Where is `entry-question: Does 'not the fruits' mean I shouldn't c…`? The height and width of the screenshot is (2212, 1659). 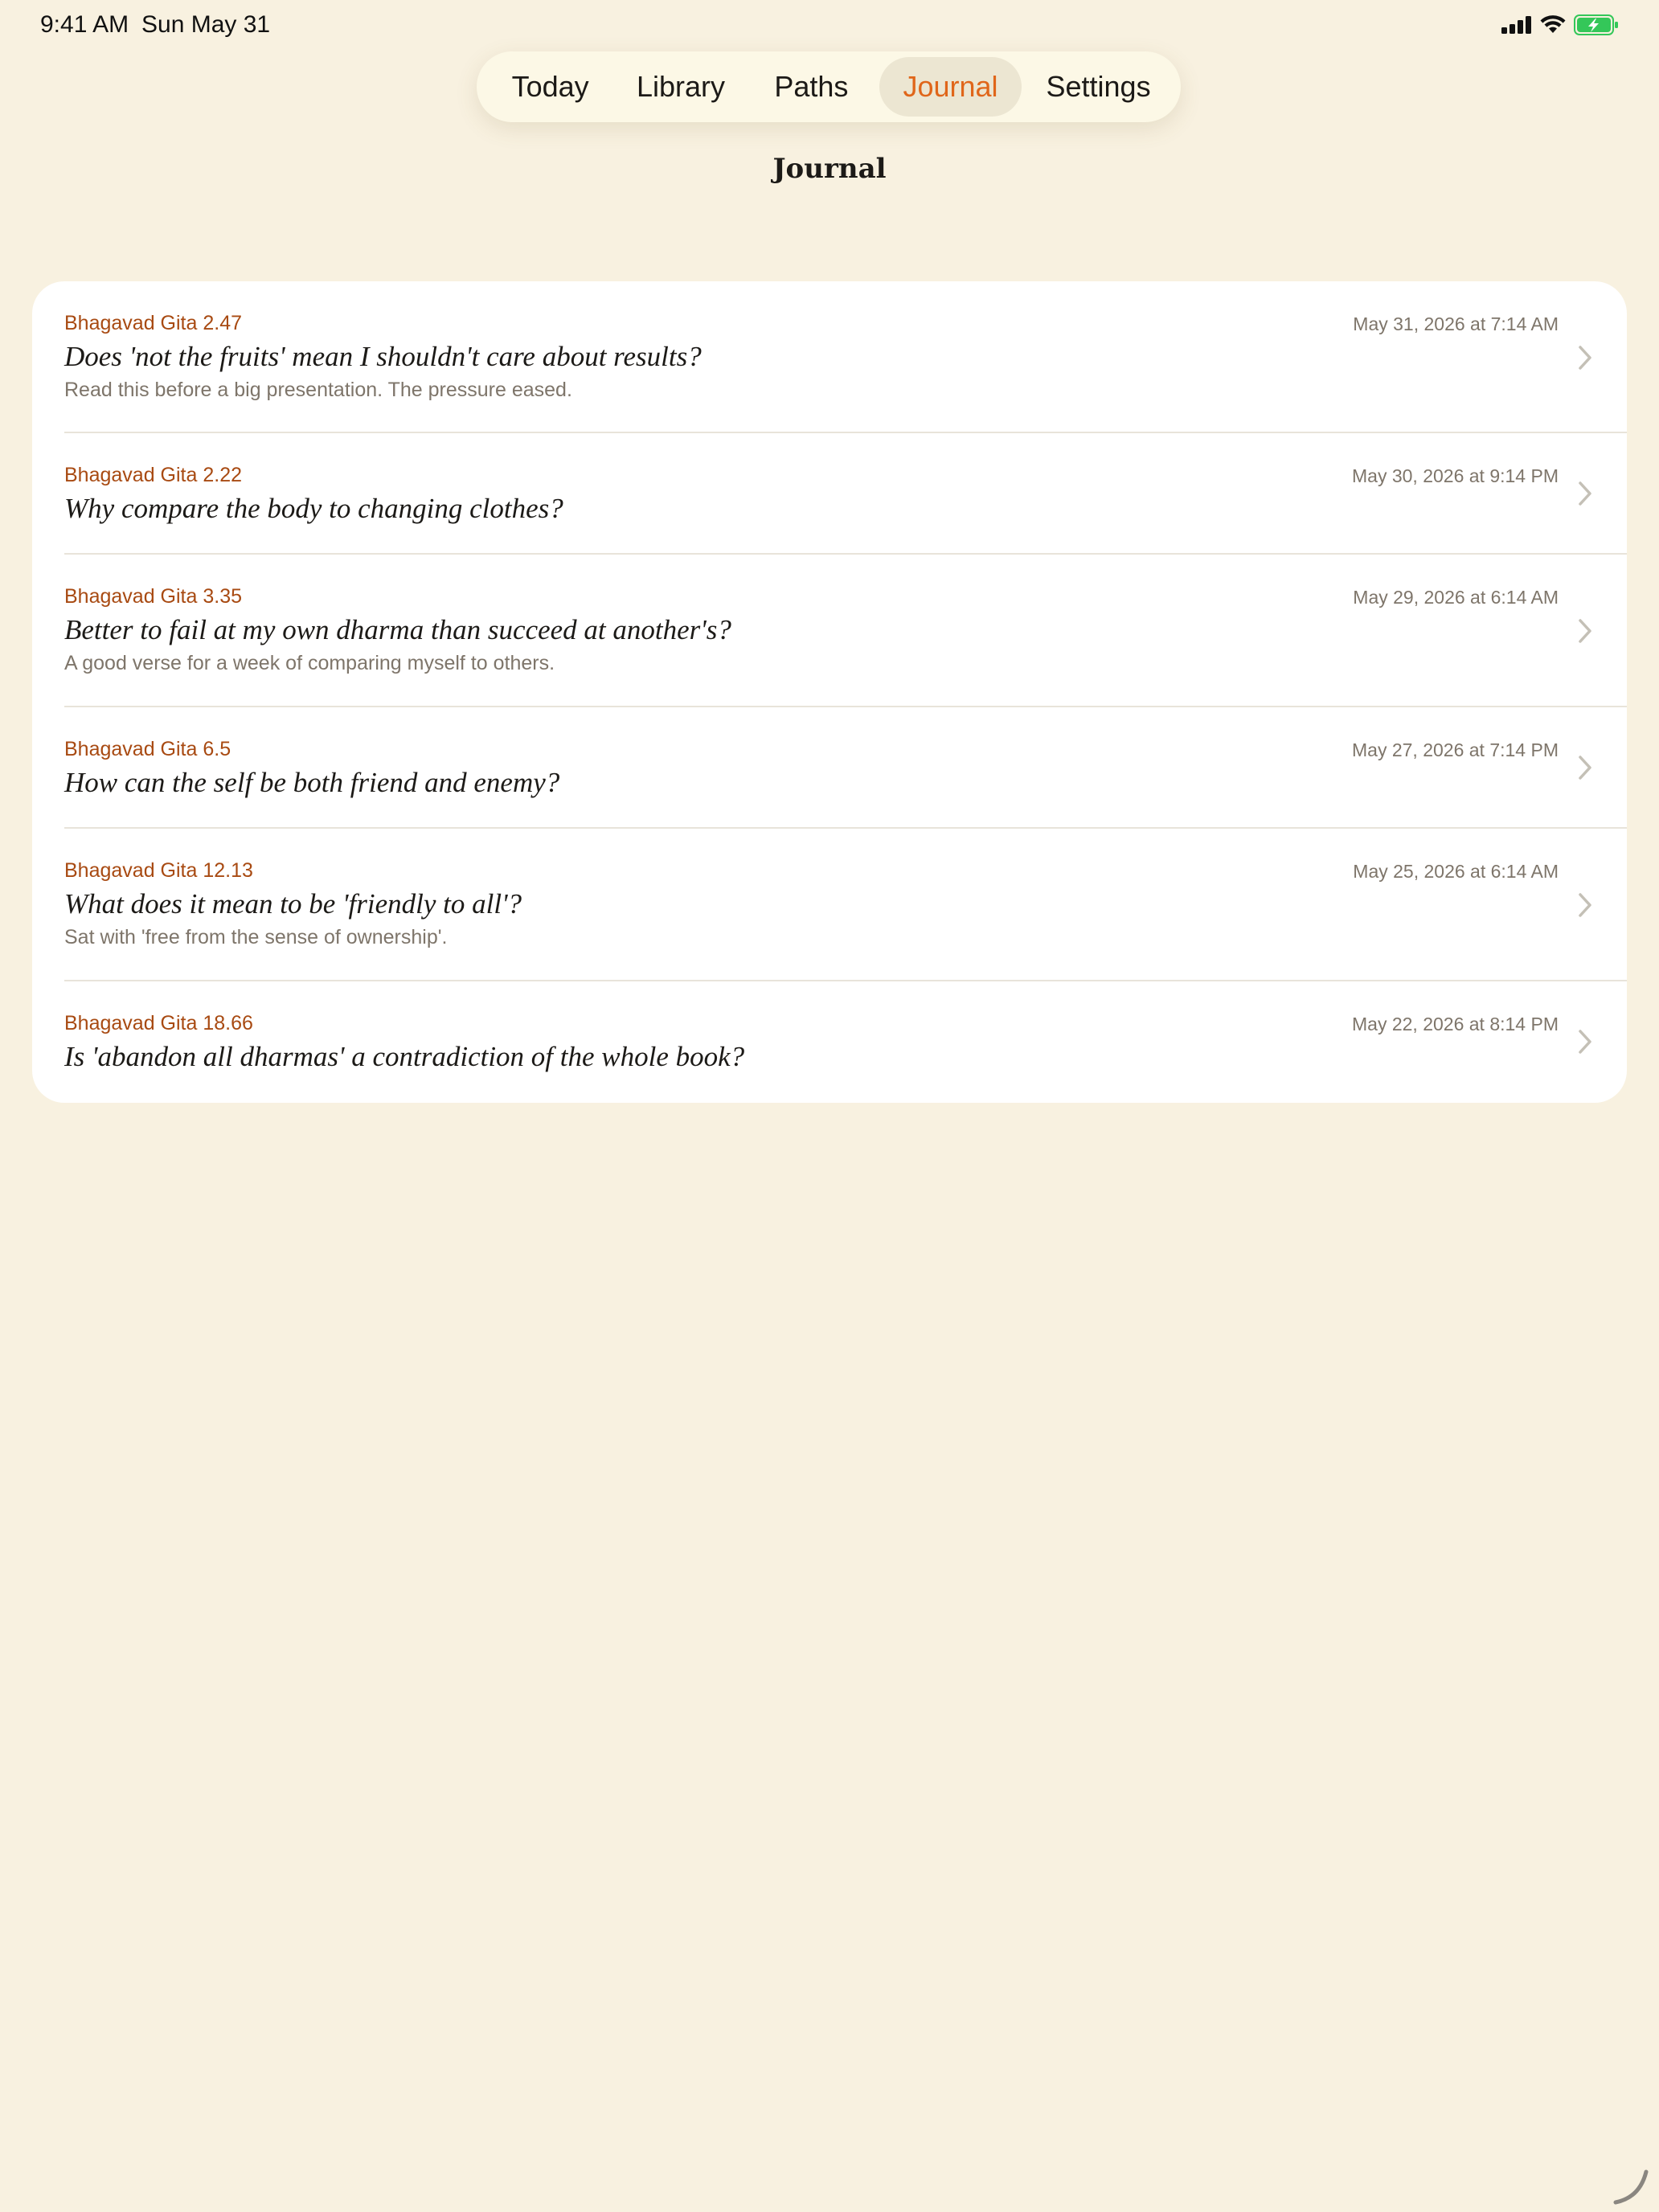
entry-question: Does 'not the fruits' mean I shouldn't c… is located at coordinates (383, 356).